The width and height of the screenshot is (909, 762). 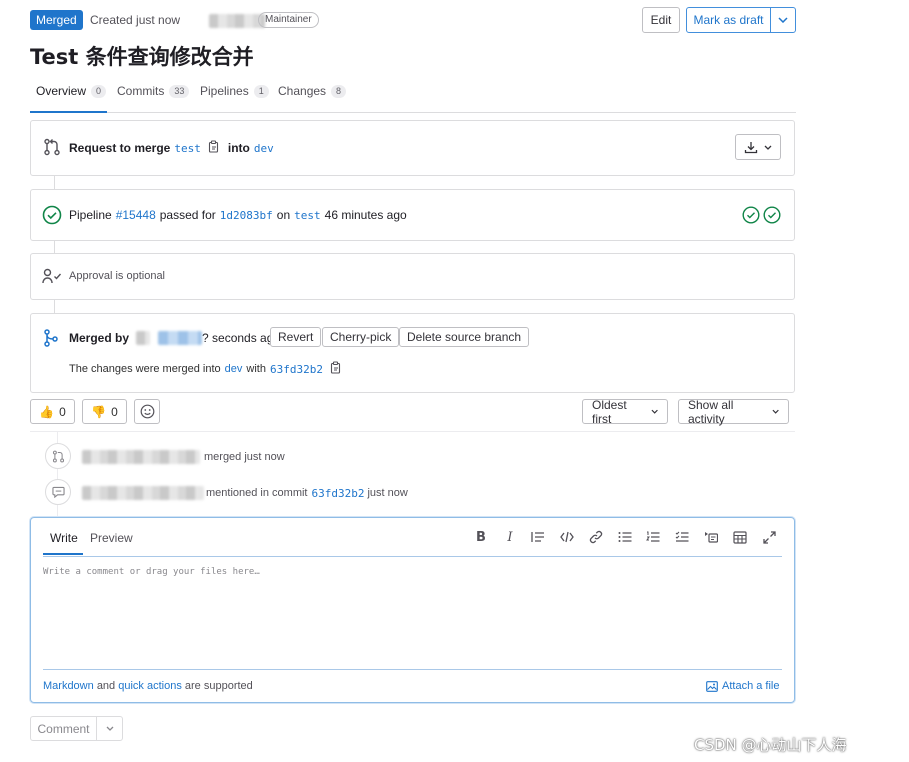 I want to click on created-text: Created just now, so click(x=178, y=20).